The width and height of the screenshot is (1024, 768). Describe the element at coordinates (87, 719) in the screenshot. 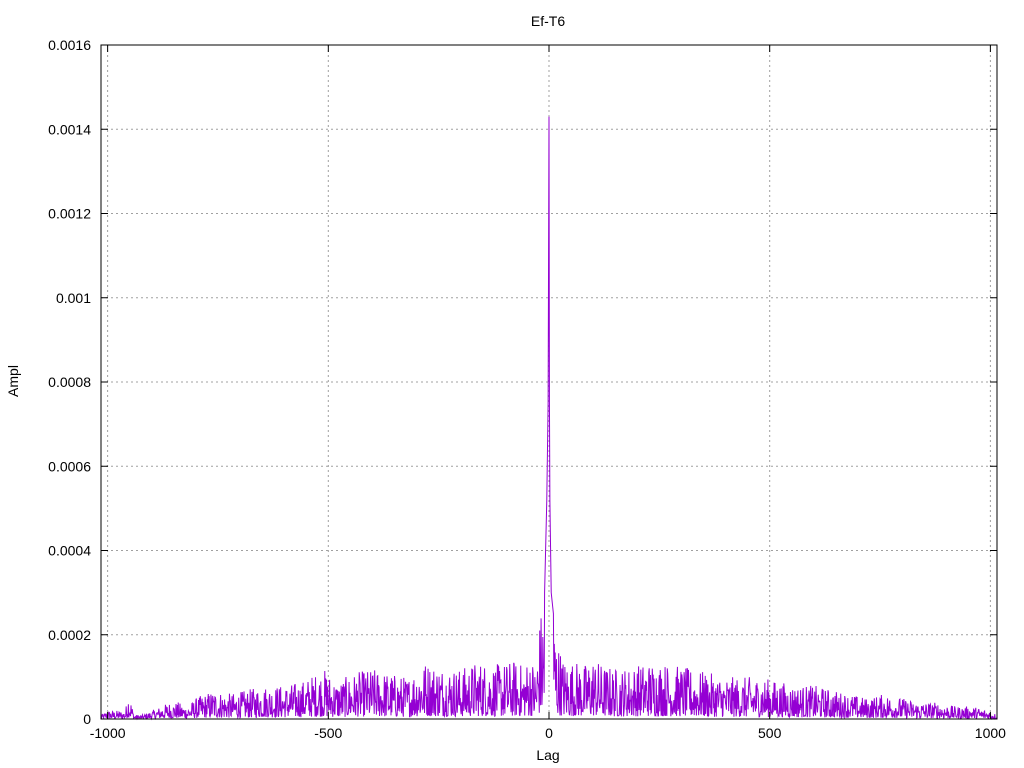

I see `y-tick-label: 0` at that location.